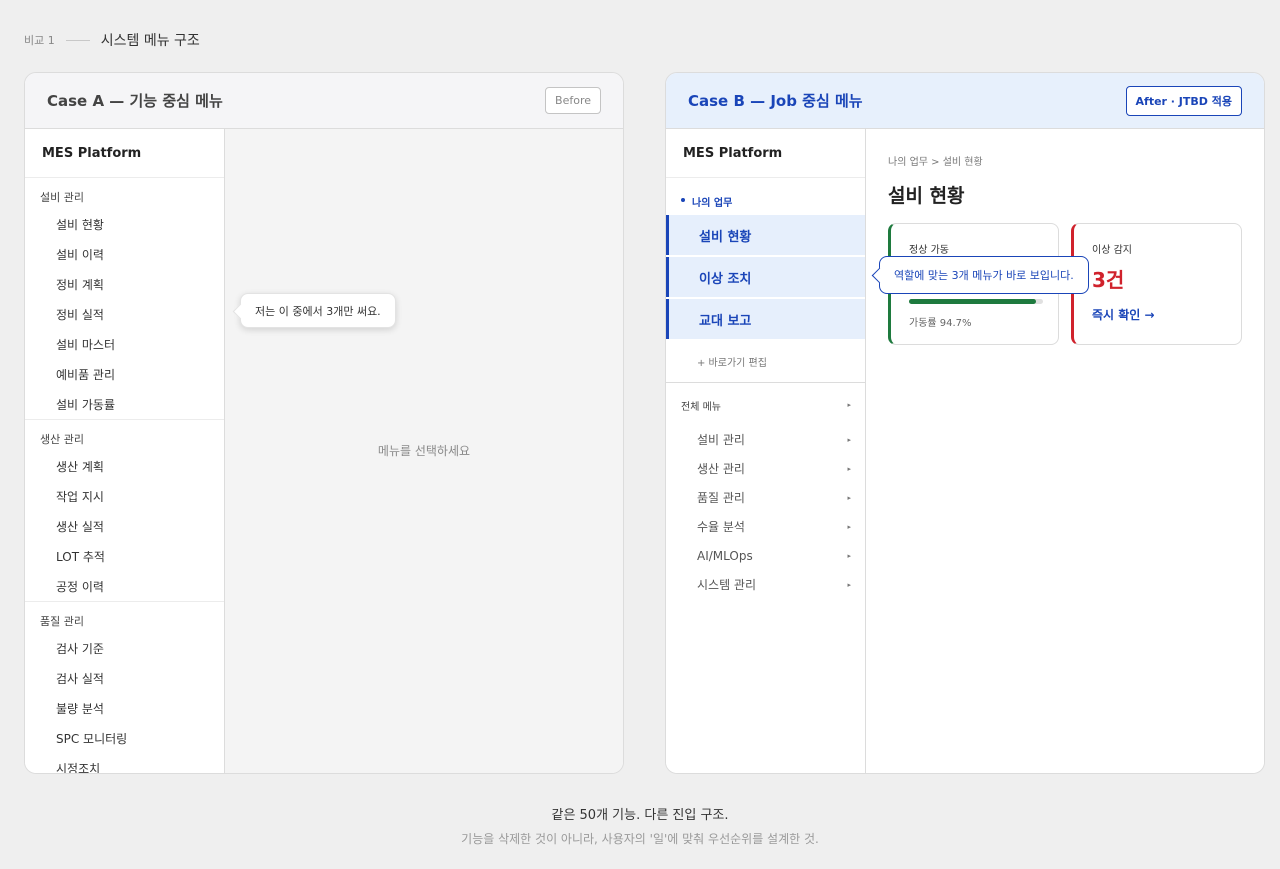 The width and height of the screenshot is (1280, 869). I want to click on all-menu-item-label: 생산 관리, so click(721, 469).